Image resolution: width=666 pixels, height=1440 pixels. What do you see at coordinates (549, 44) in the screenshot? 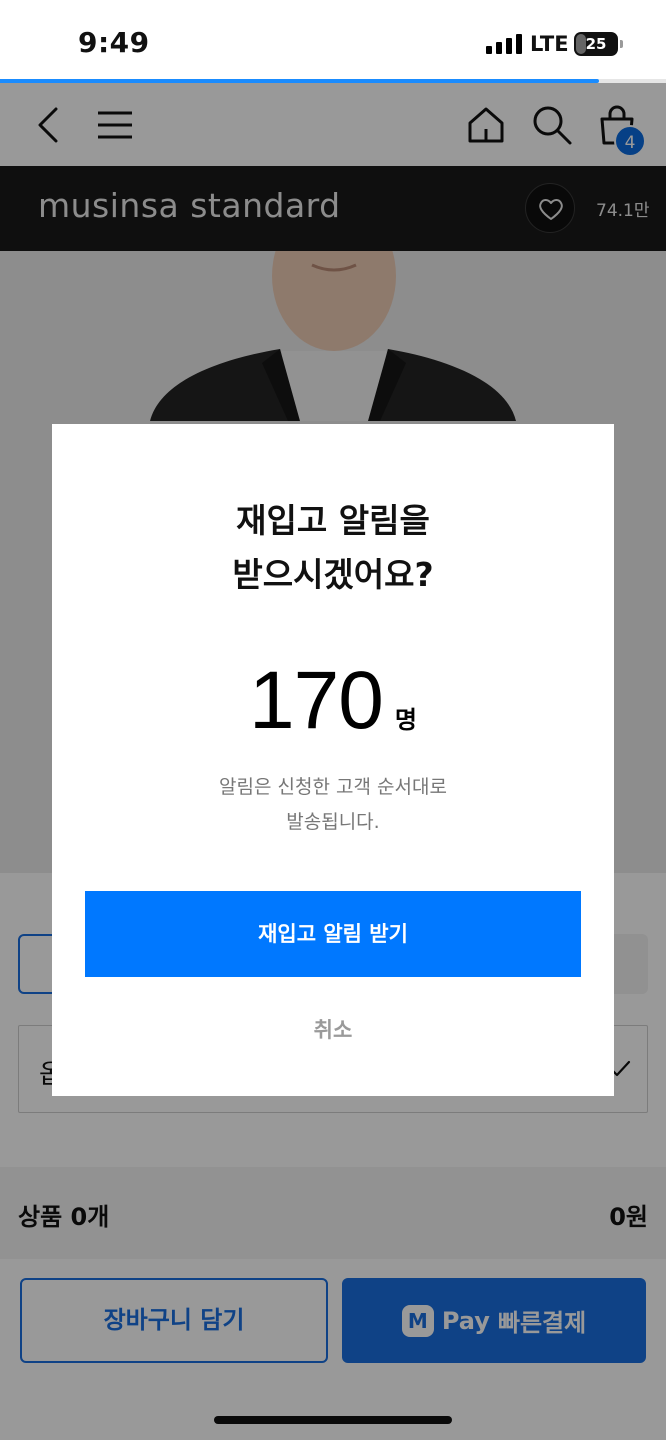
I see `network-type: LTE` at bounding box center [549, 44].